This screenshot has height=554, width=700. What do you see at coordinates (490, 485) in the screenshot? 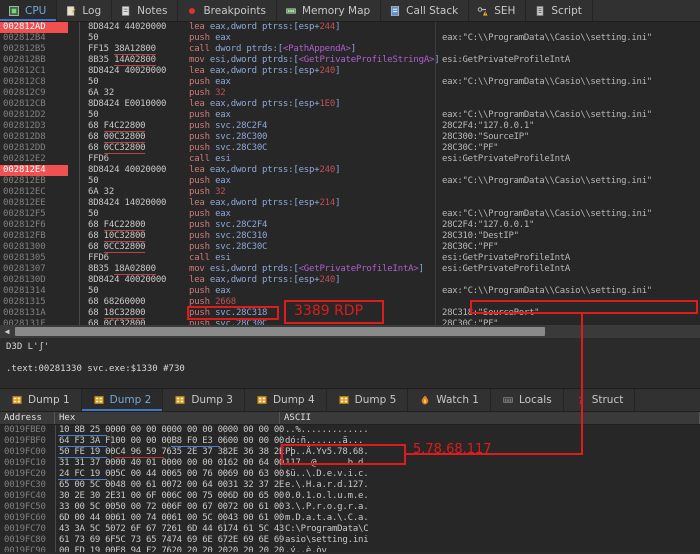
I see `hex-row-ascii: e.\.H.a.r.d.127.` at bounding box center [490, 485].